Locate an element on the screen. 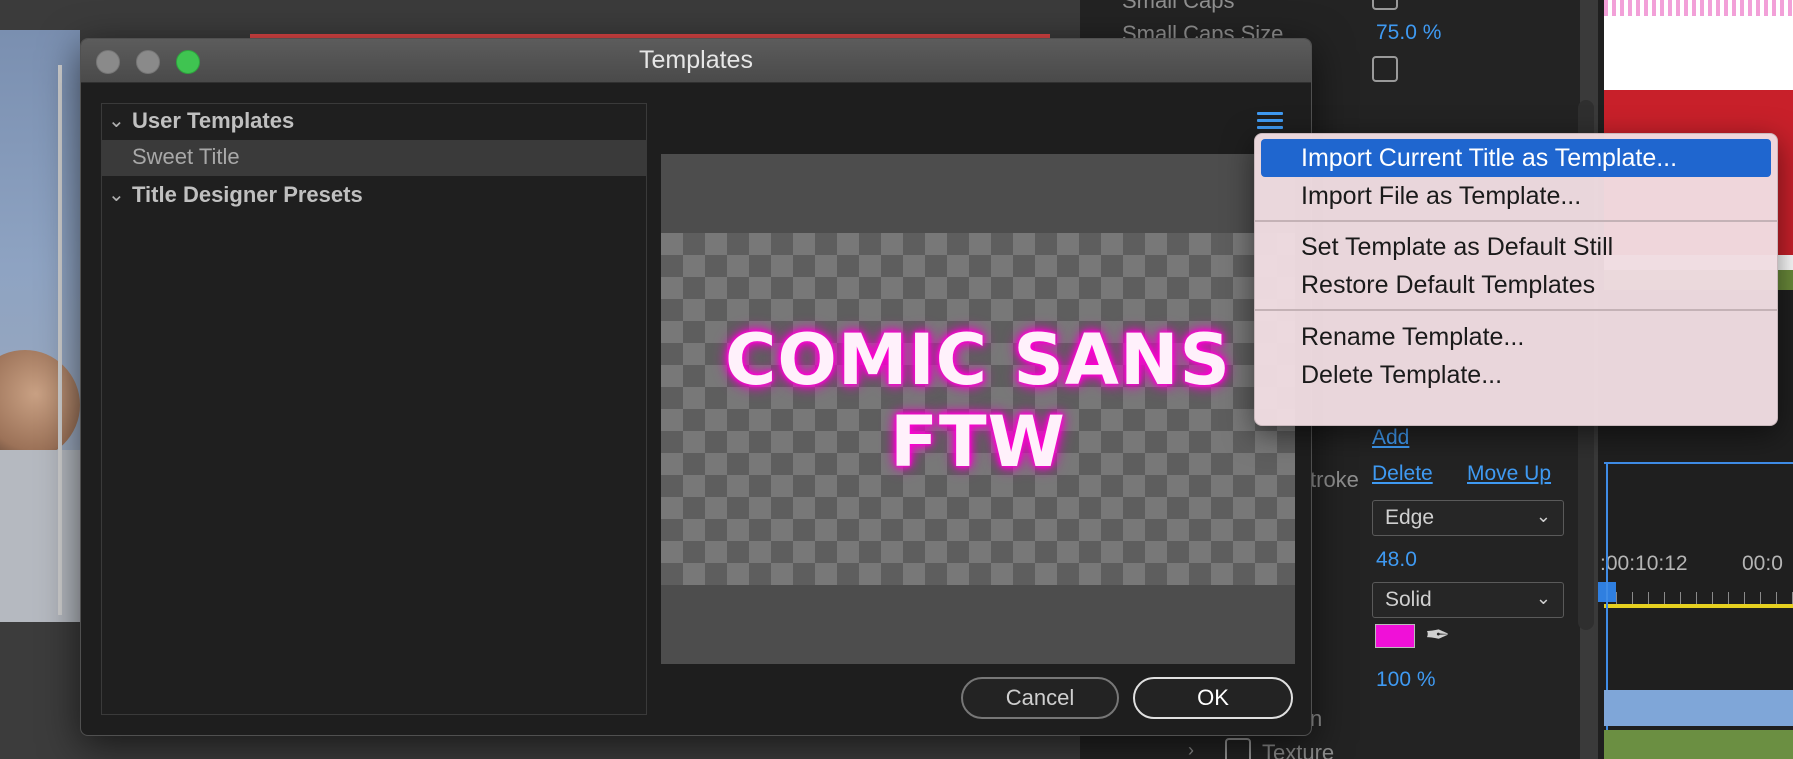 The height and width of the screenshot is (759, 1793). timeline-clip-blue is located at coordinates (1698, 708).